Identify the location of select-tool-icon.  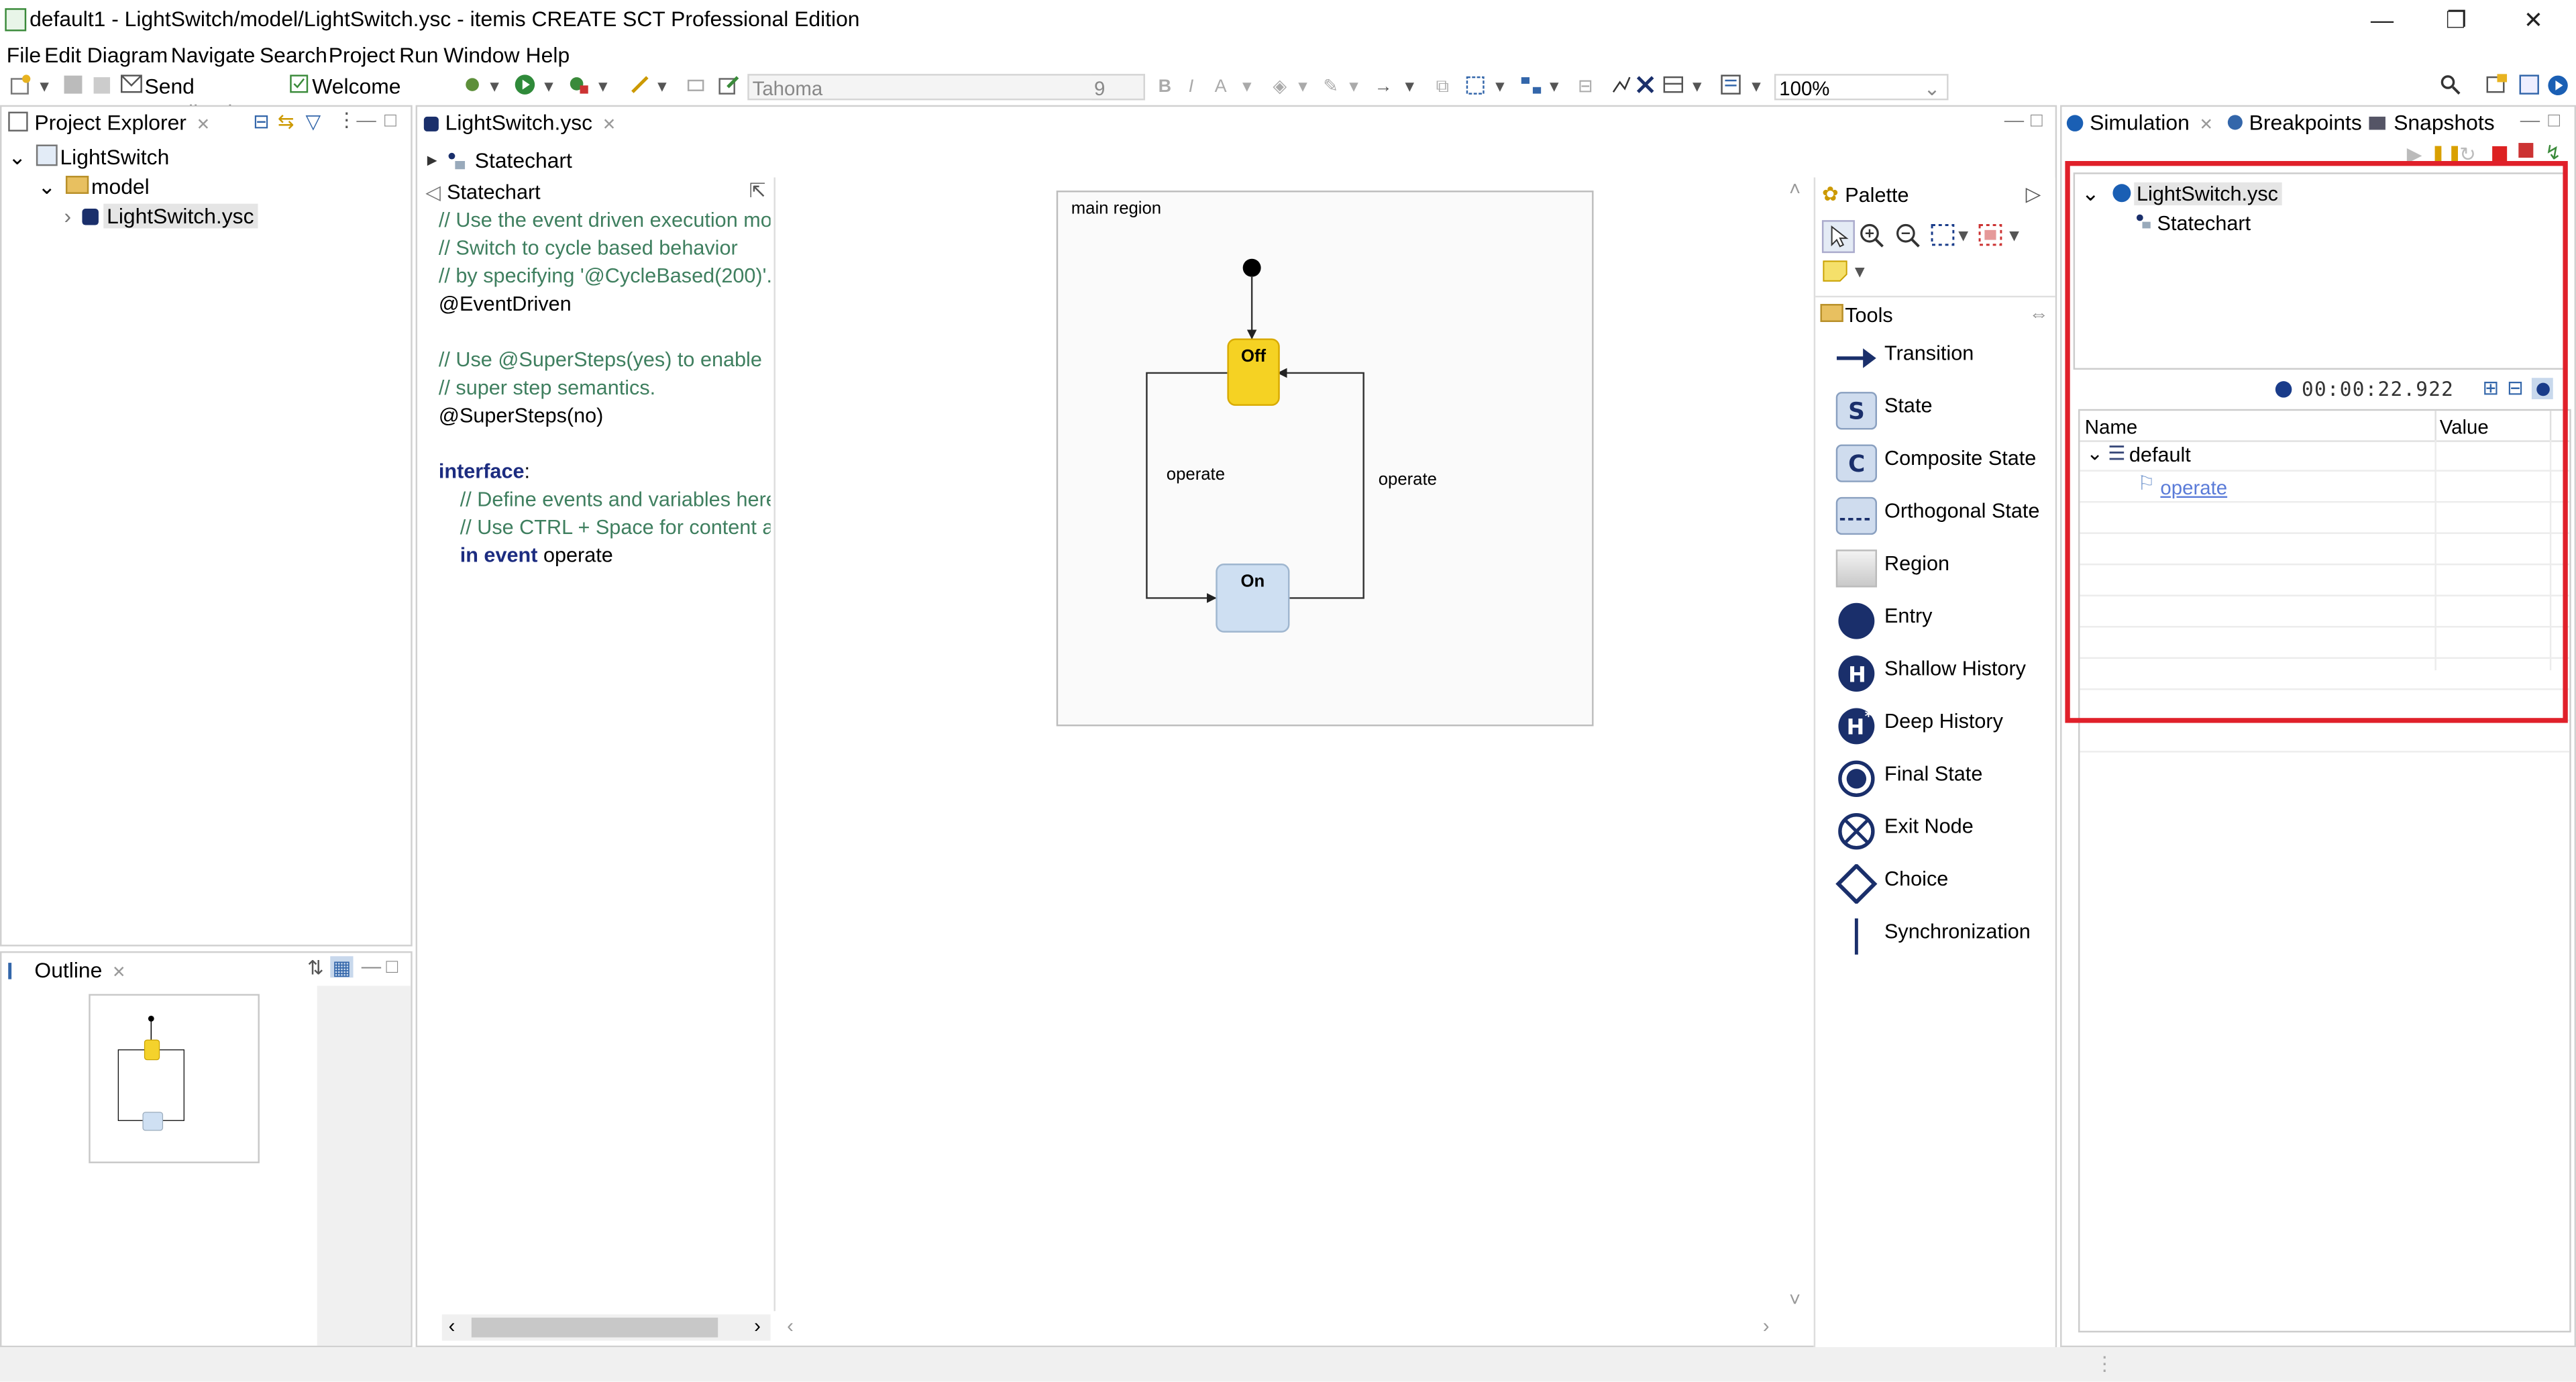
(1838, 237).